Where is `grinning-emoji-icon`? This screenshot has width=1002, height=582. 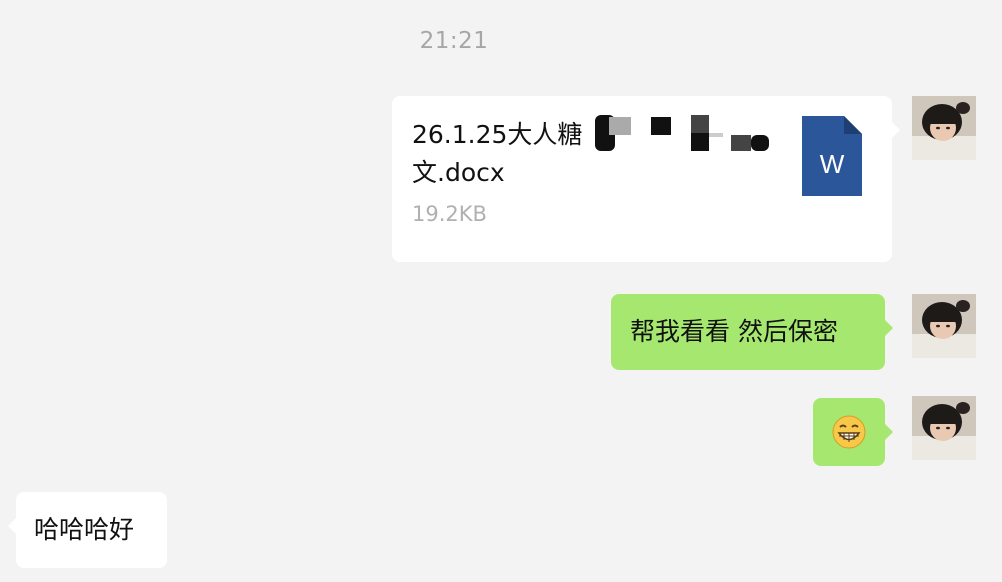
grinning-emoji-icon is located at coordinates (849, 432).